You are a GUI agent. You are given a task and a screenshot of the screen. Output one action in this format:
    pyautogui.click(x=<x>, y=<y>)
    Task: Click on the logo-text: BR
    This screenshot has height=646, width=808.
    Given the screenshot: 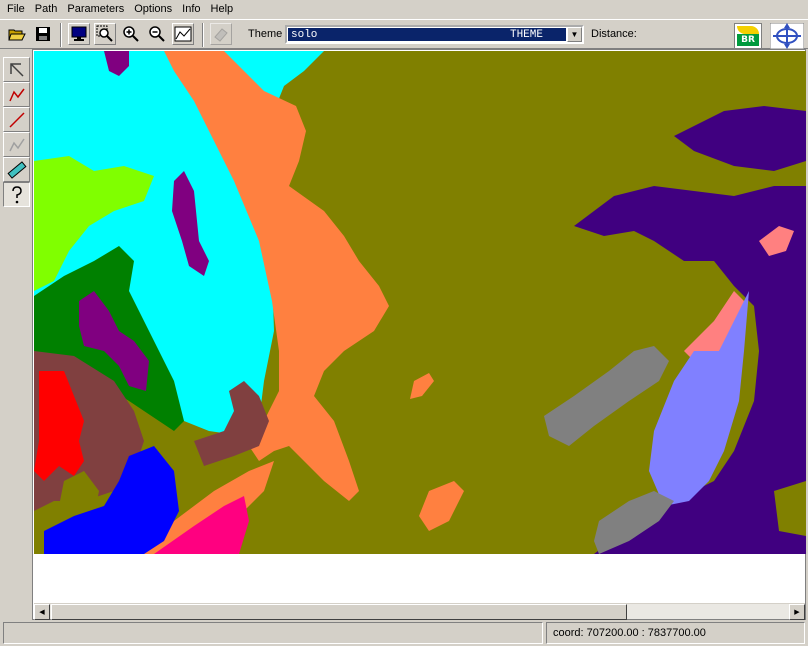 What is the action you would take?
    pyautogui.click(x=748, y=40)
    